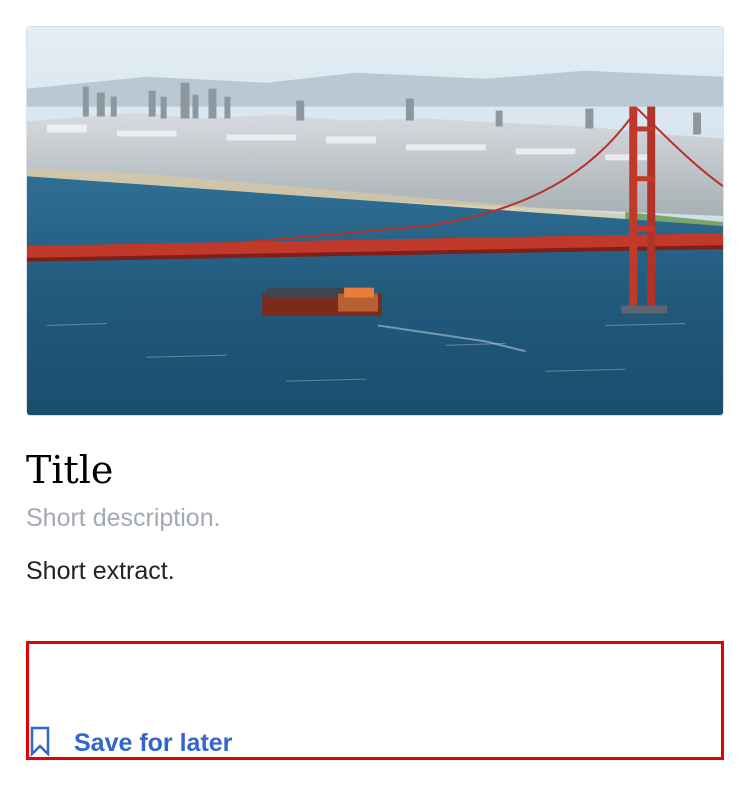 The image size is (750, 788). Describe the element at coordinates (100, 571) in the screenshot. I see `article-extract: Short extract.` at that location.